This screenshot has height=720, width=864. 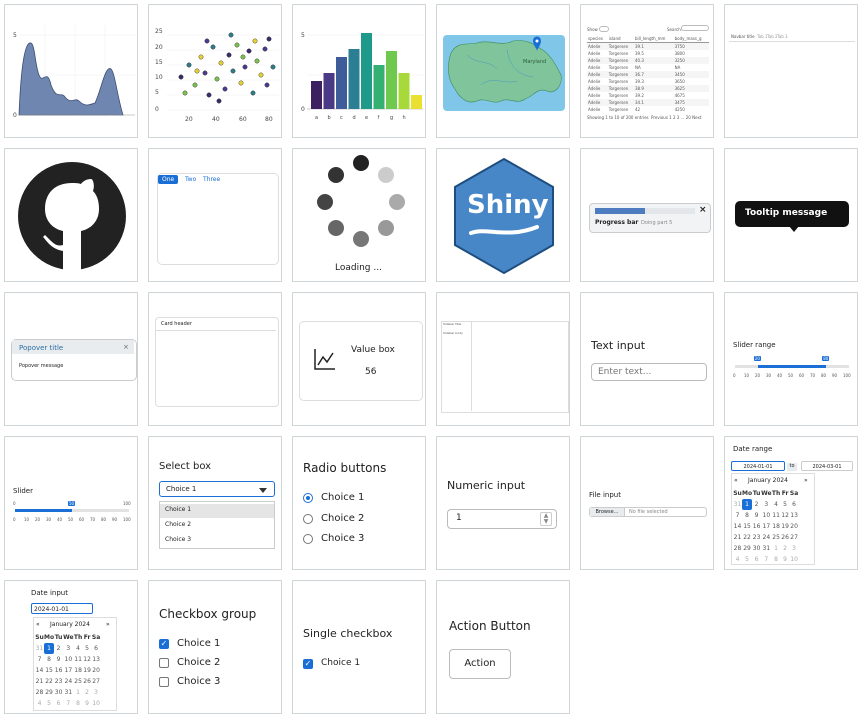 What do you see at coordinates (826, 358) in the screenshot?
I see `slider-range-high-handle: 80` at bounding box center [826, 358].